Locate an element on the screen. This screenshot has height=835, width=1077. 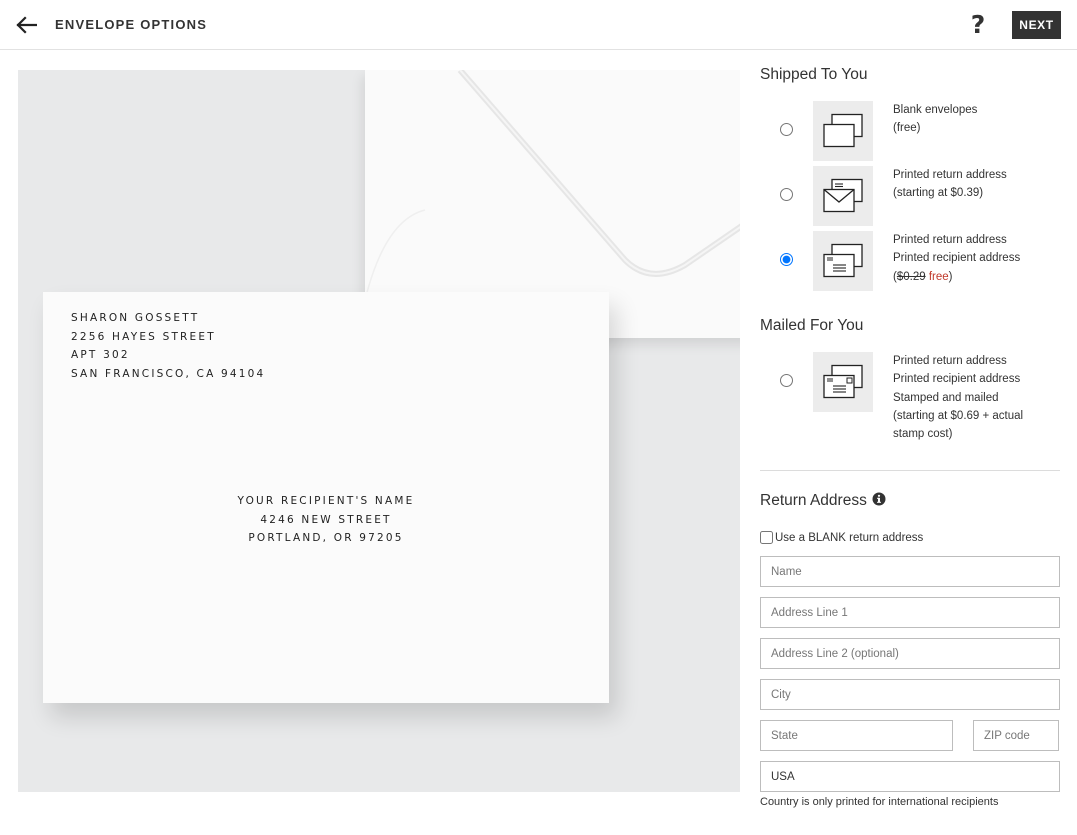
back-button is located at coordinates (26, 25).